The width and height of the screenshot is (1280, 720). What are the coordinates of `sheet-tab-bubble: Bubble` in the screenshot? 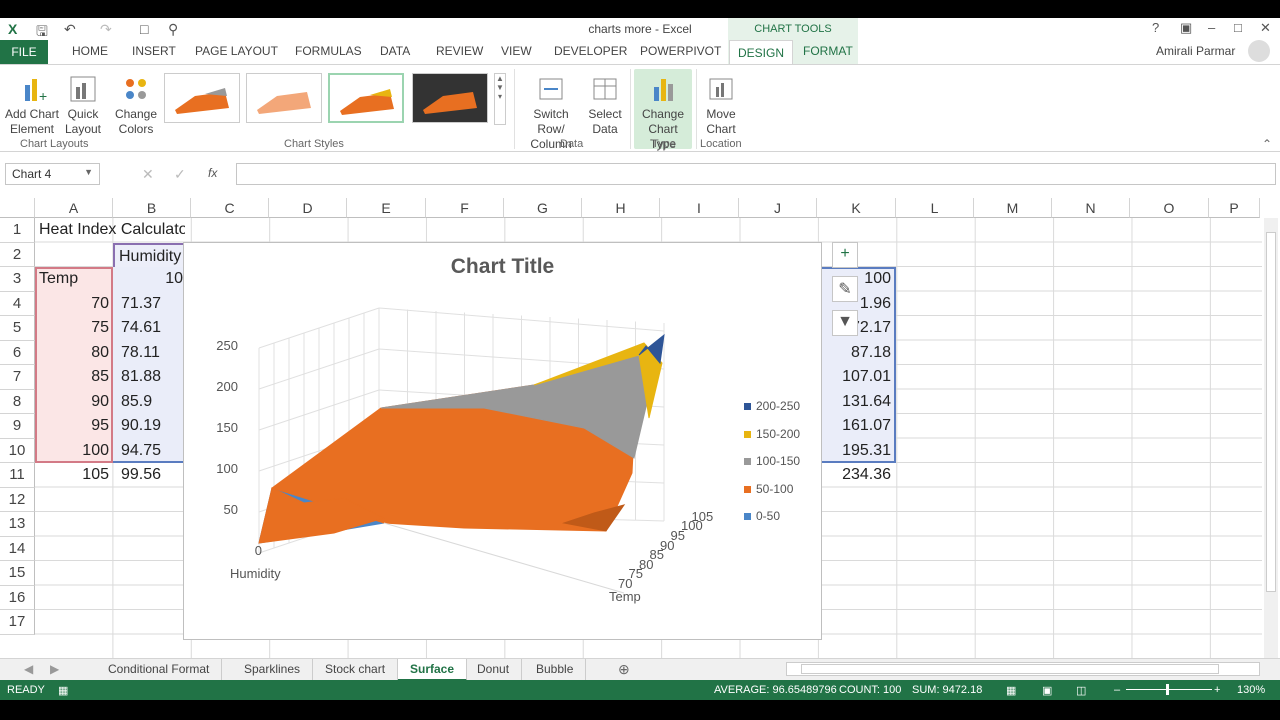 It's located at (555, 670).